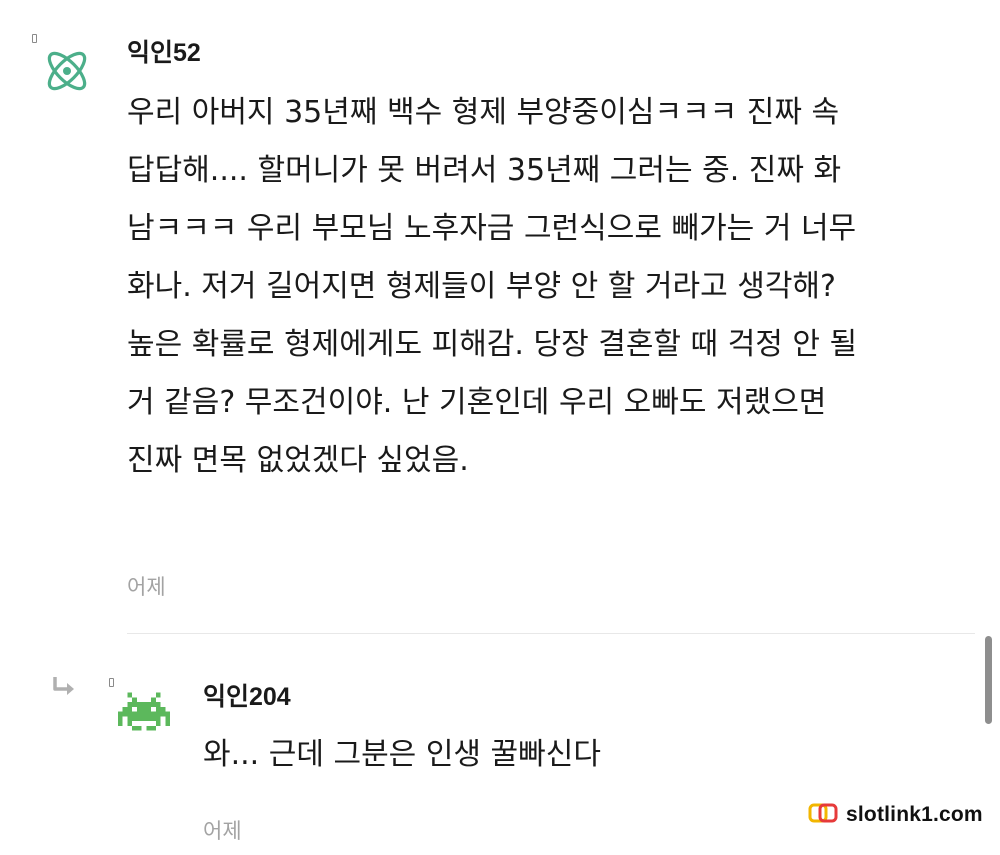 The width and height of the screenshot is (1000, 855). What do you see at coordinates (164, 51) in the screenshot?
I see `comment-author: 익인52` at bounding box center [164, 51].